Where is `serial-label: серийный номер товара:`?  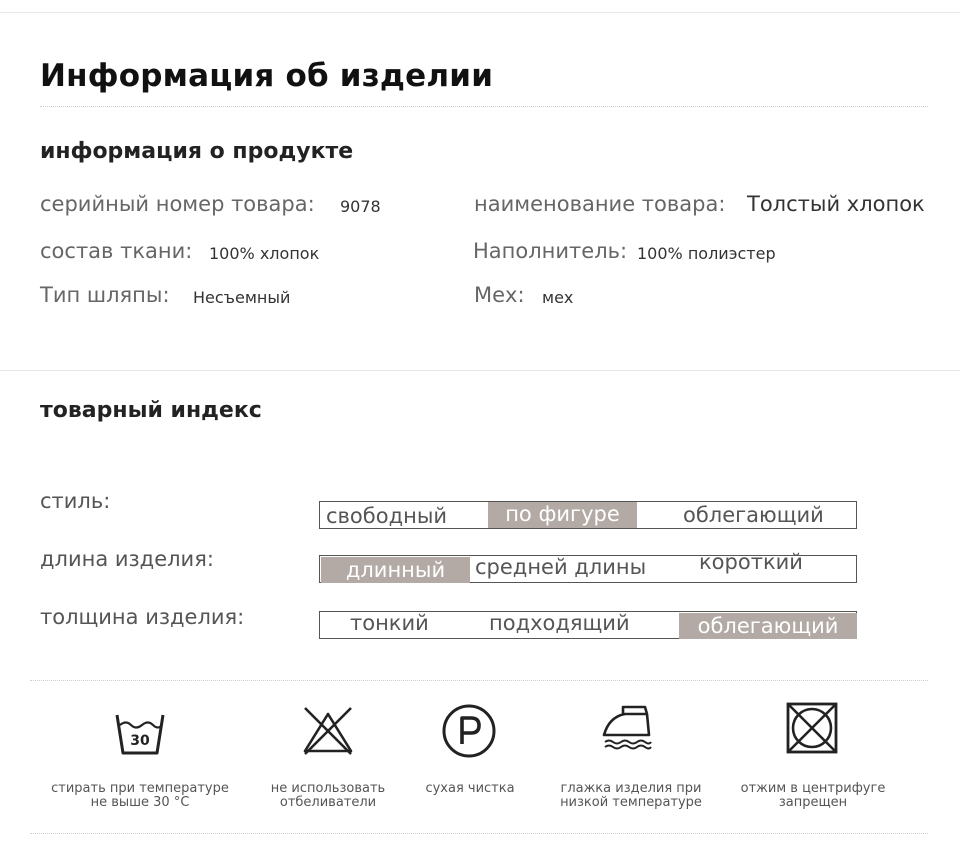 serial-label: серийный номер товара: is located at coordinates (177, 204).